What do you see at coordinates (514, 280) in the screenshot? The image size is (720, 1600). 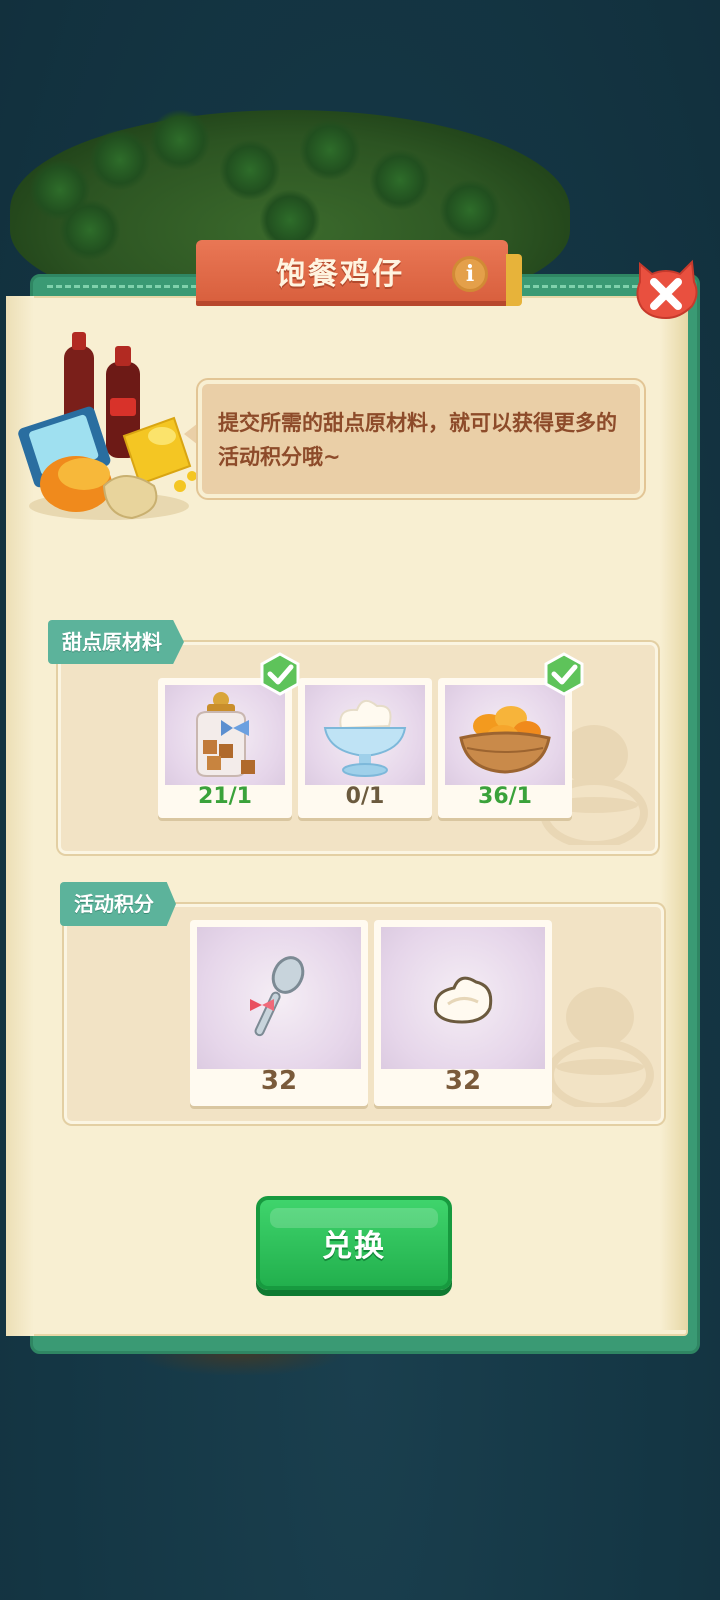 I see `ribbon-bookmark-tab` at bounding box center [514, 280].